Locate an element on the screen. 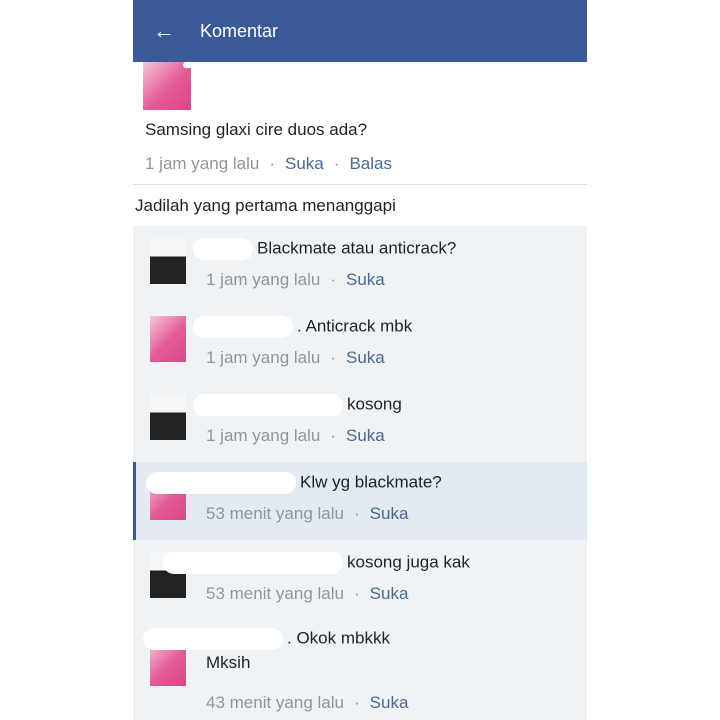 The height and width of the screenshot is (720, 720). comment-meta: 1 jam yang lalu · Suka · Balas is located at coordinates (268, 164).